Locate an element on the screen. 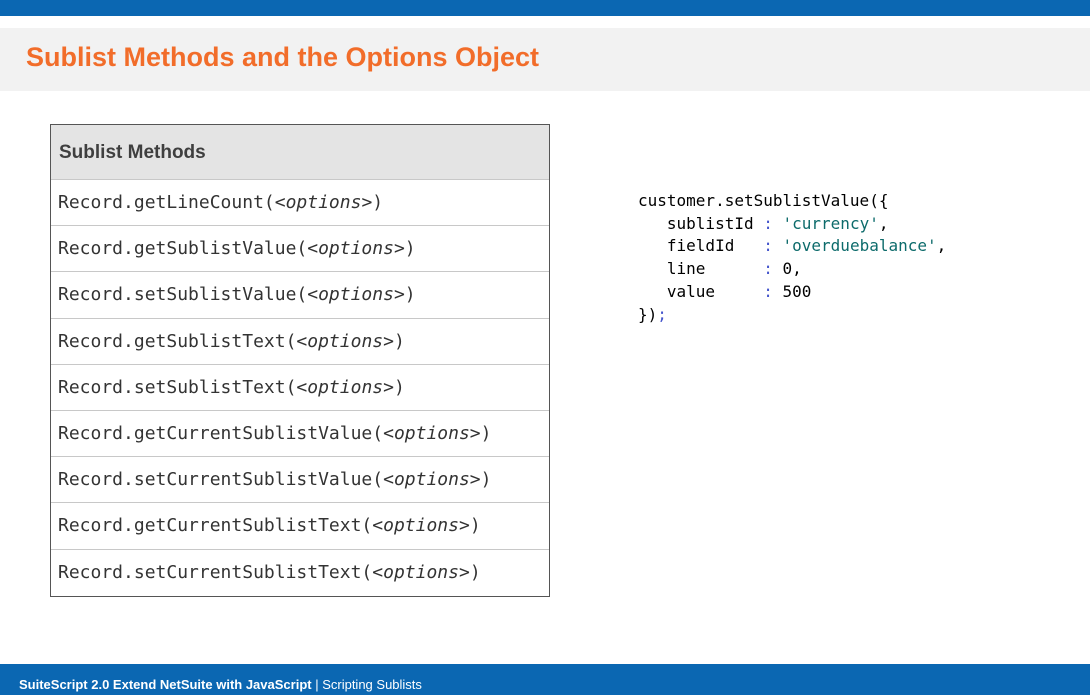 The height and width of the screenshot is (695, 1090). method-name: Record.setSublistText( is located at coordinates (177, 387).